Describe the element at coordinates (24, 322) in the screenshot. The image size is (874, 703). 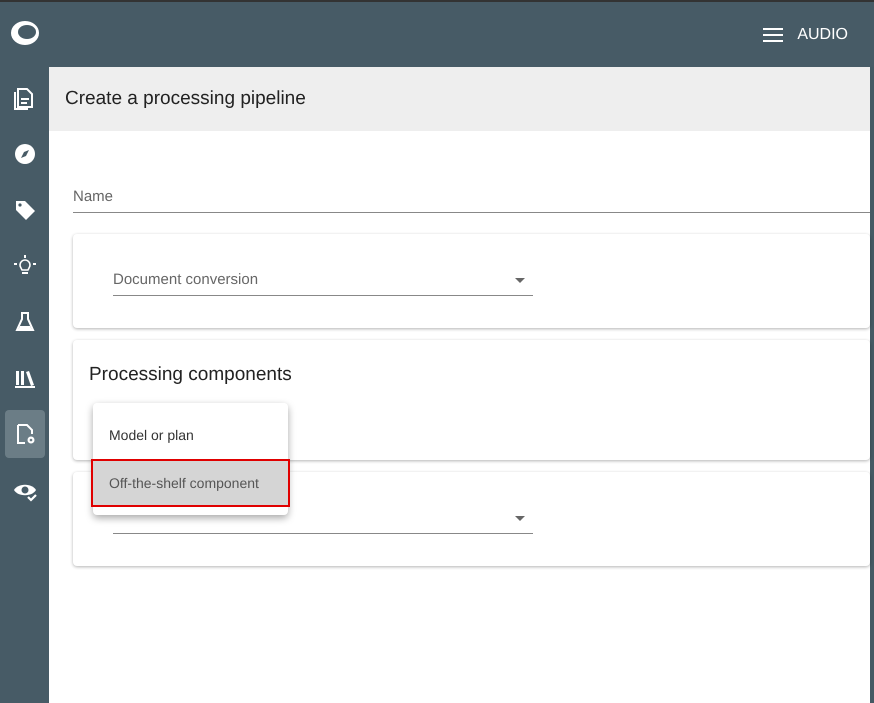
I see `flask-icon` at that location.